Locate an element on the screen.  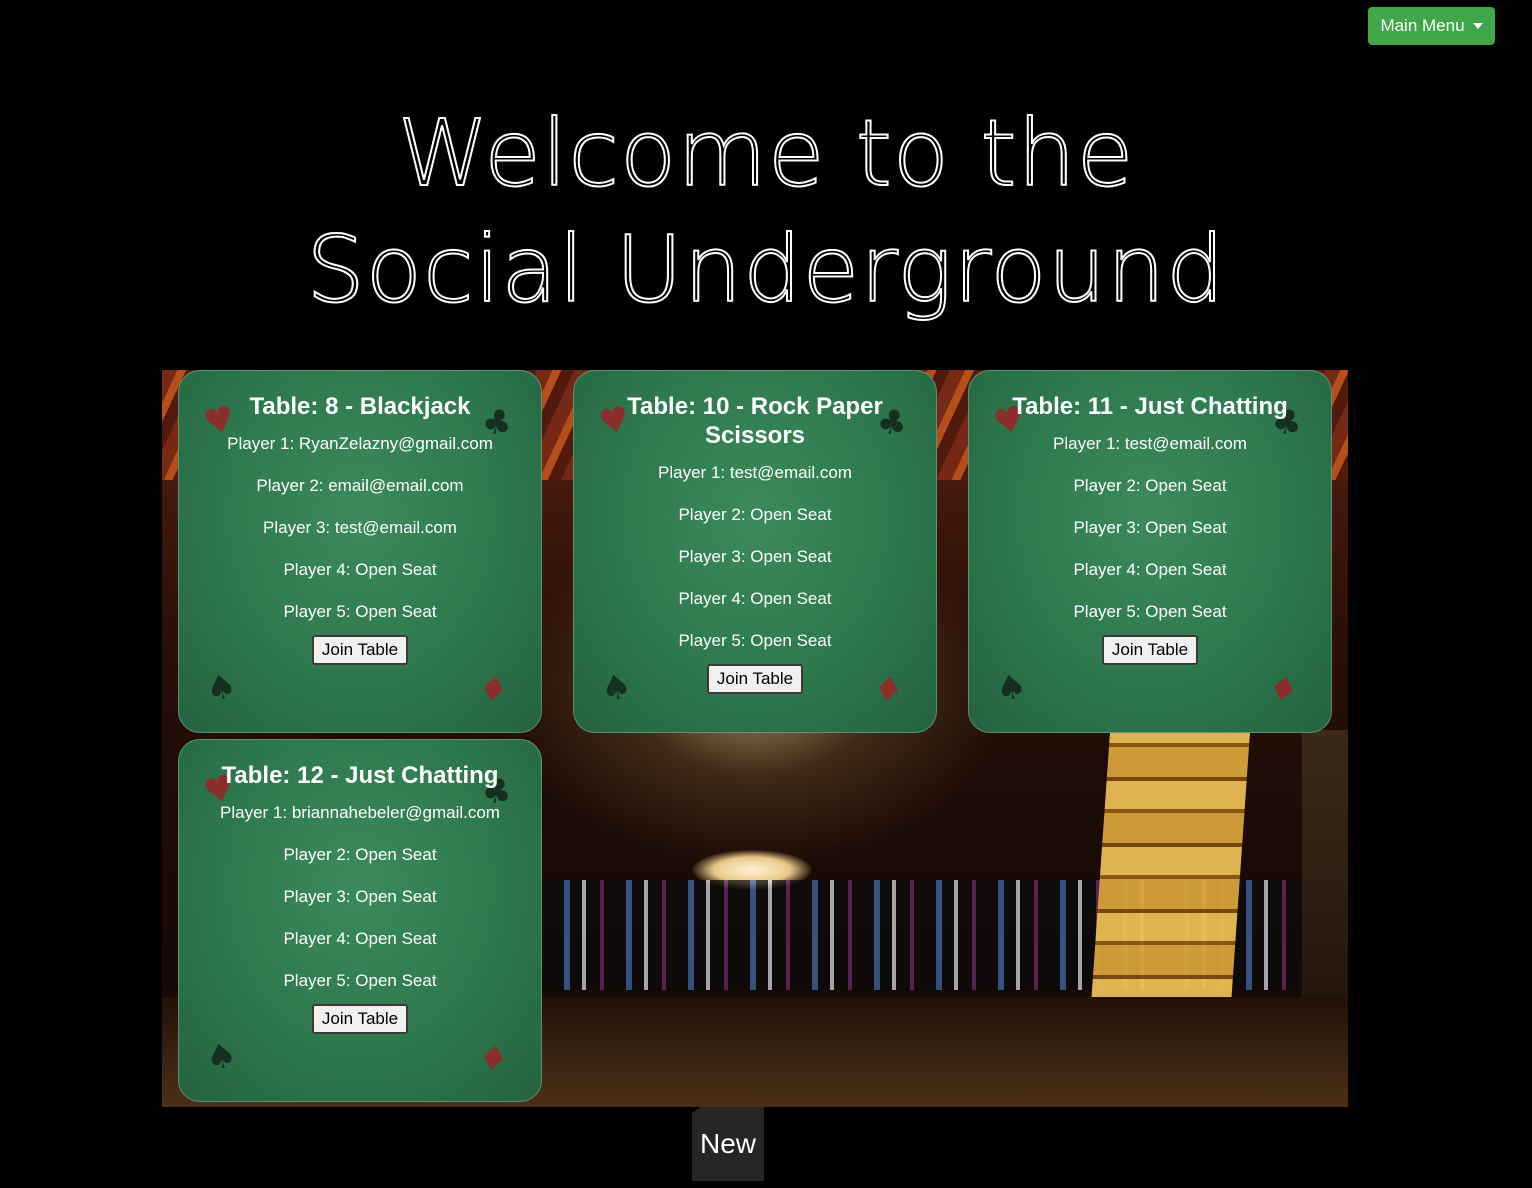
player-seat: Player 1: briannahebeler@gmail.com is located at coordinates (360, 812).